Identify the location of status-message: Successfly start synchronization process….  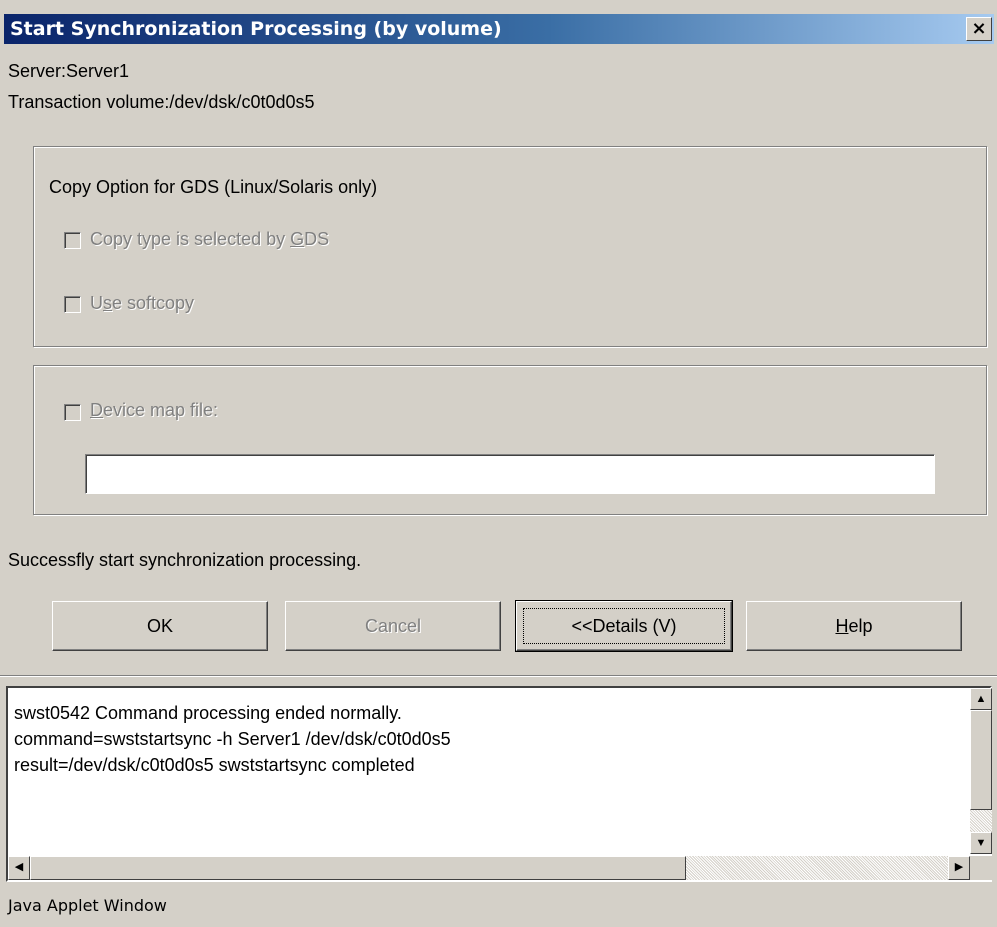
(185, 560).